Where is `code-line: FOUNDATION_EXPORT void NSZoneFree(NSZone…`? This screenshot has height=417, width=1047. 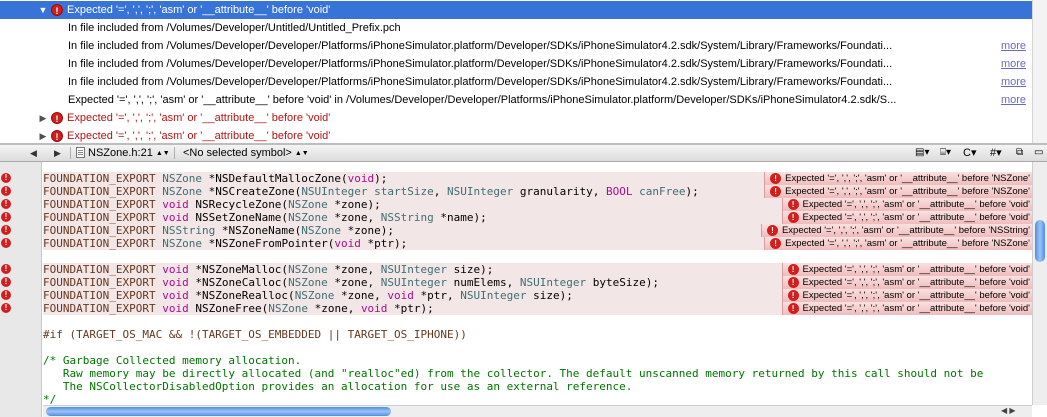
code-line: FOUNDATION_EXPORT void NSZoneFree(NSZone… is located at coordinates (537, 308).